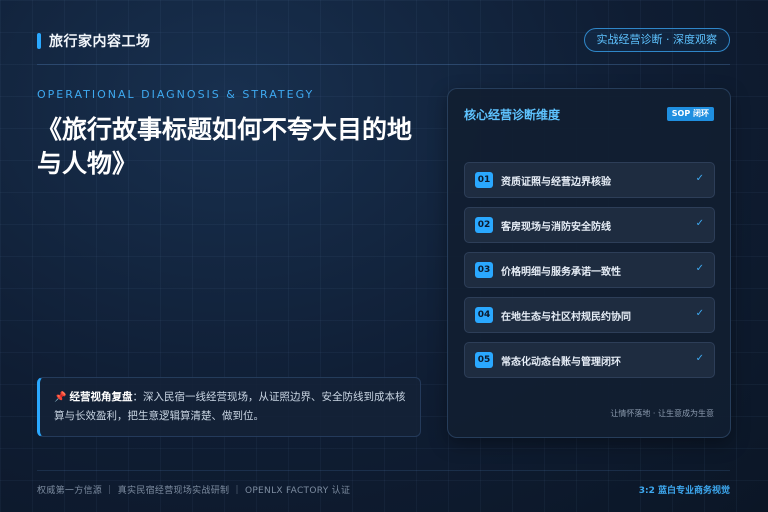  Describe the element at coordinates (566, 317) in the screenshot. I see `item-label: 在地生态与社区村规民约协同` at that location.